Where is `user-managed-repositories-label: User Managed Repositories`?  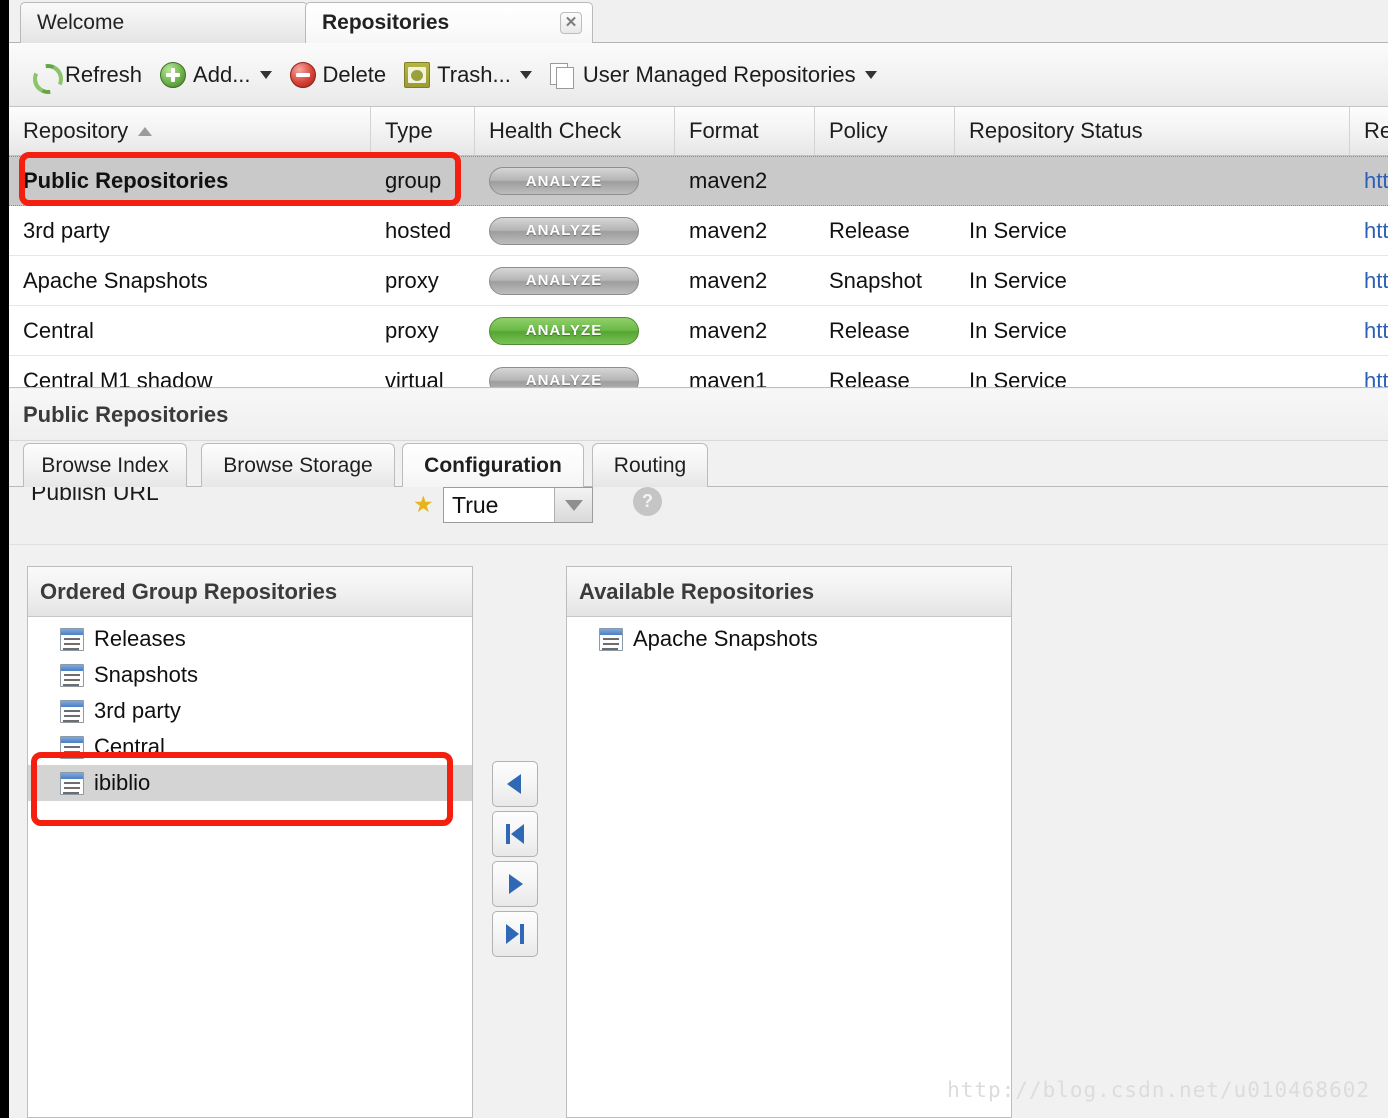 user-managed-repositories-label: User Managed Repositories is located at coordinates (719, 74).